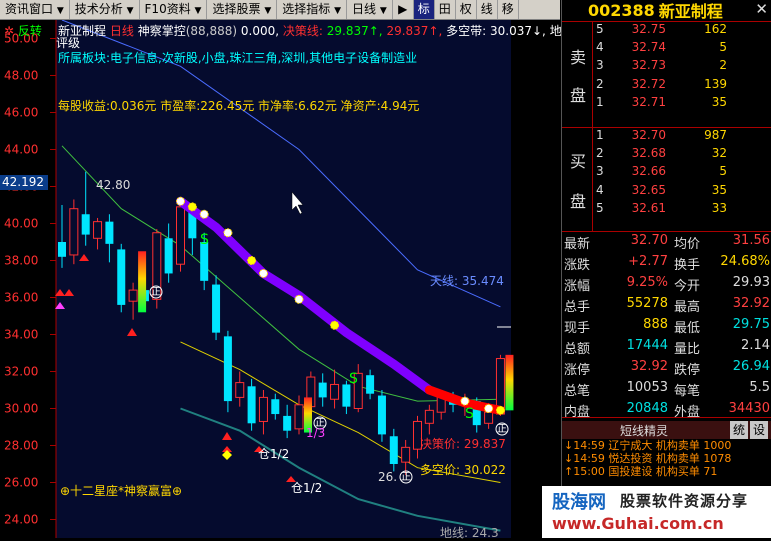 The height and width of the screenshot is (541, 771). I want to click on menu-period-daily: 日线 ▼, so click(370, 9).